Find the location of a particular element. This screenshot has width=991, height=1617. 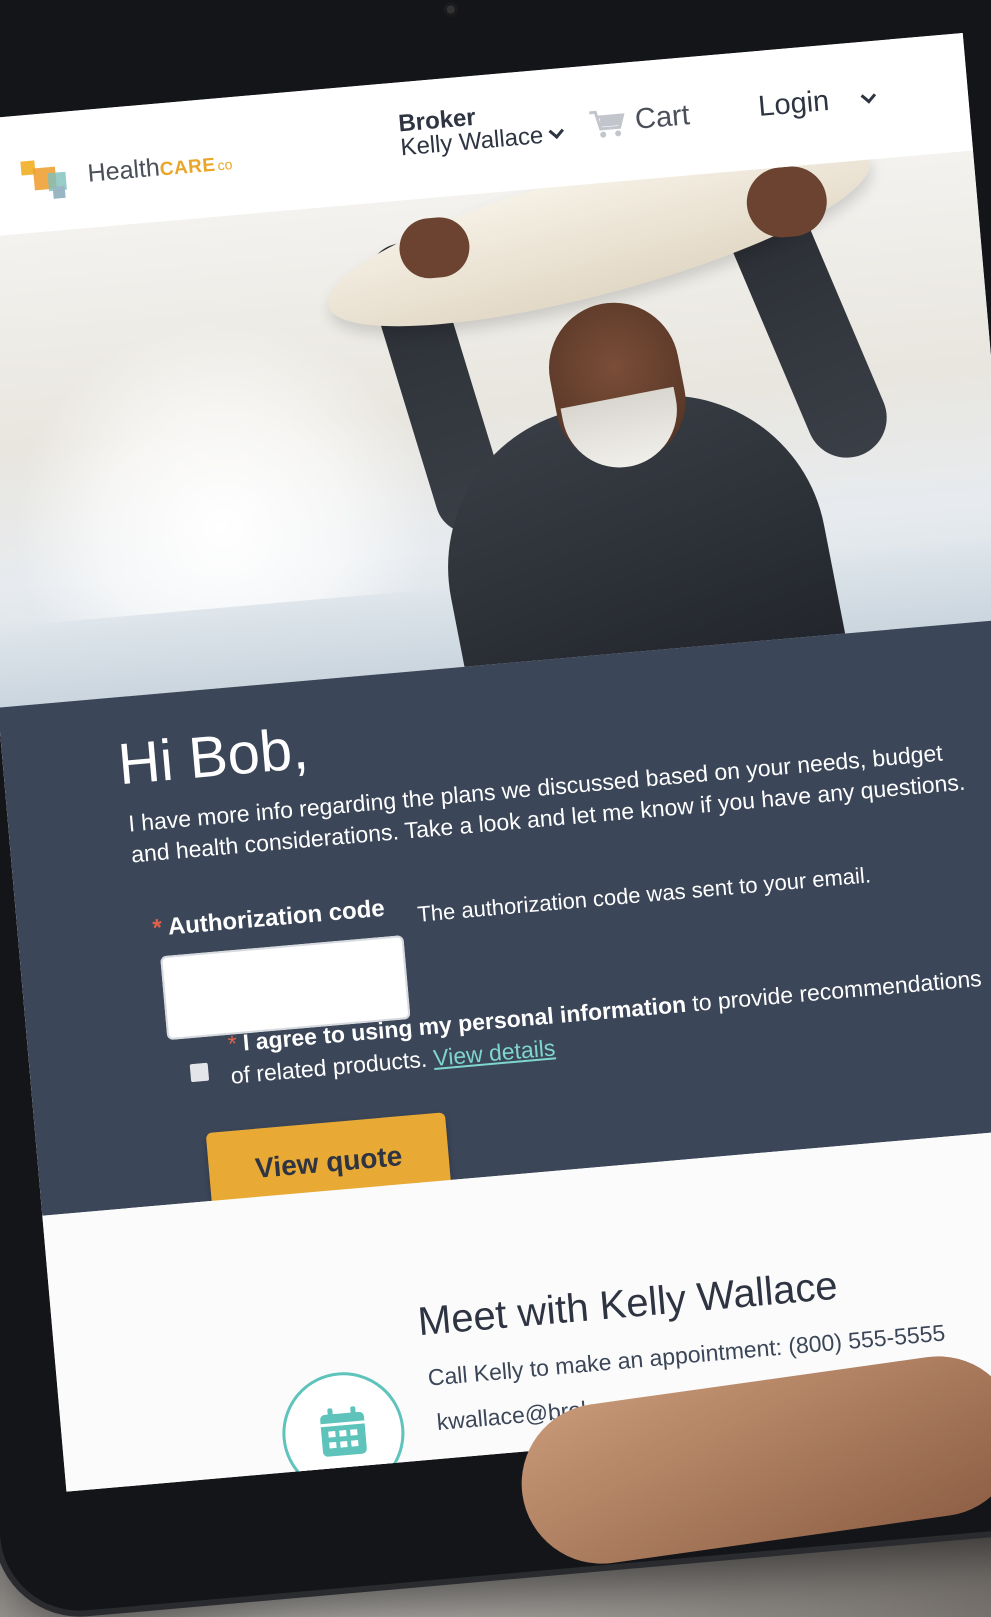

logo-wordmark: HealthCAREco is located at coordinates (159, 168).